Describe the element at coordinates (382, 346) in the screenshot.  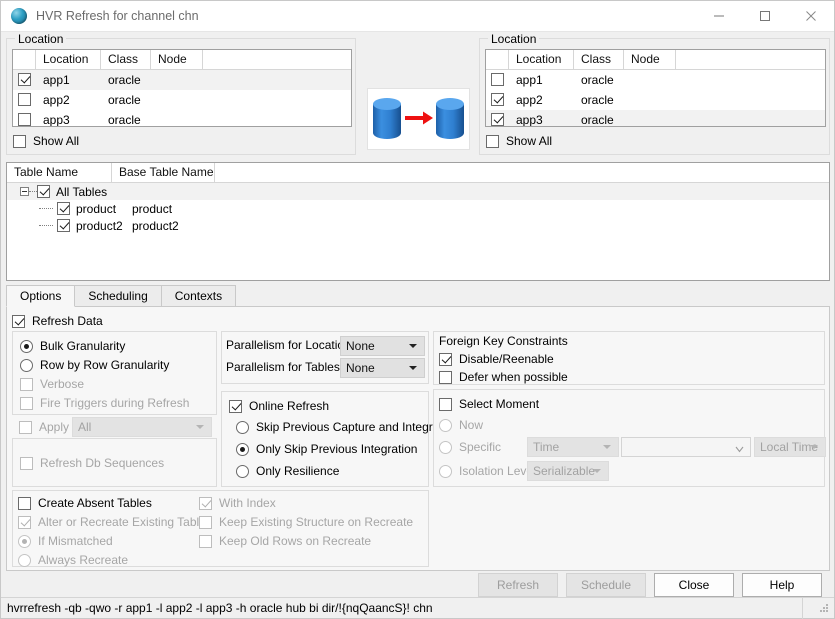
I see `parallelism-locations-dropdown: None` at that location.